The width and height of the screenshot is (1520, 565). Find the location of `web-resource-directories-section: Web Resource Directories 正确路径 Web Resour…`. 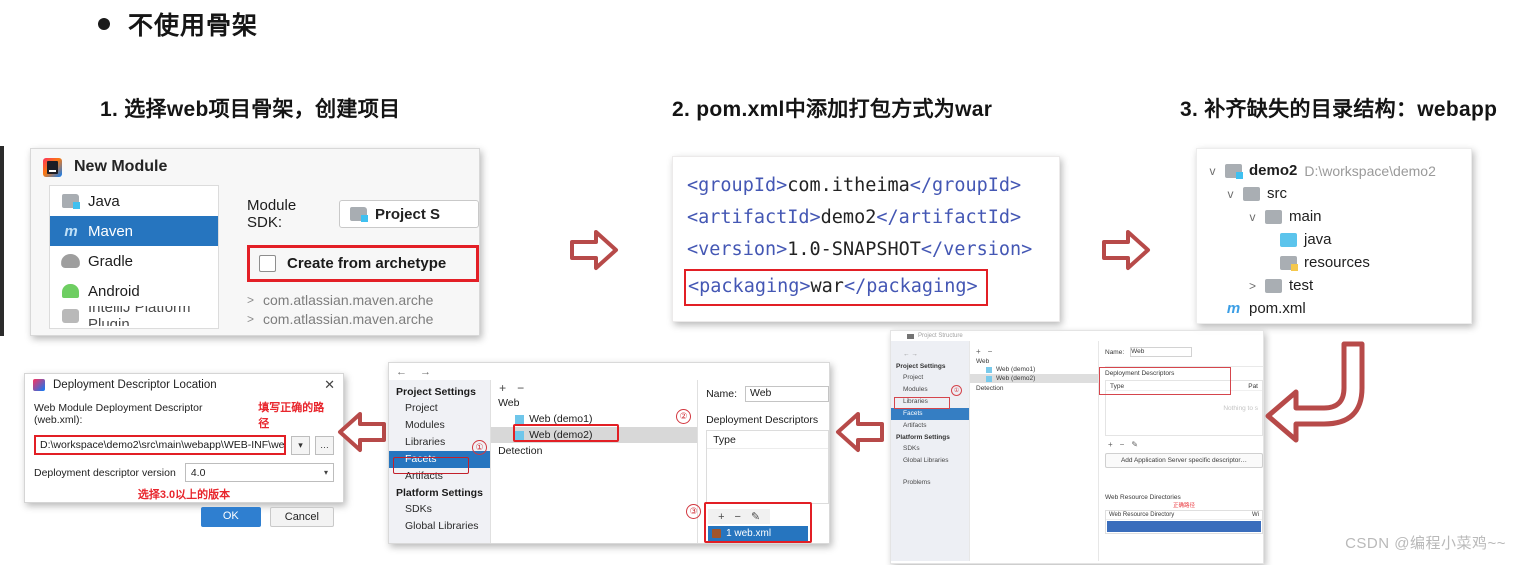

web-resource-directories-section: Web Resource Directories 正确路径 Web Resour… is located at coordinates (1181, 450).